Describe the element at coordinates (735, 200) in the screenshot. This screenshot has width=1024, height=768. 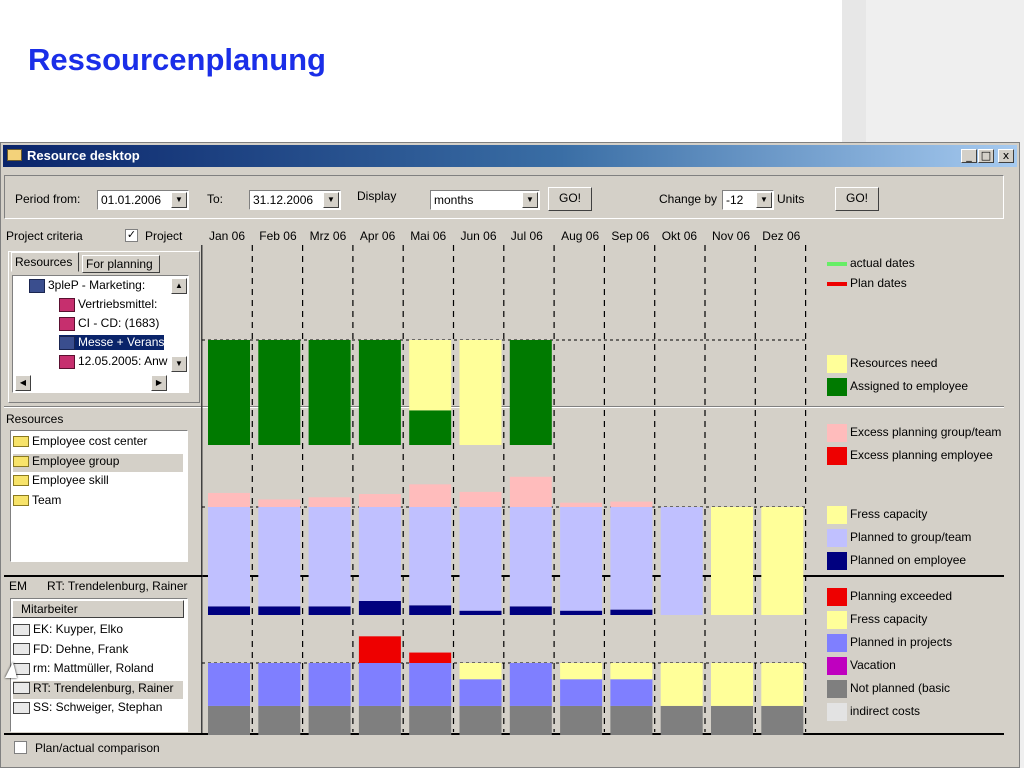
I see `change-by-value: -12` at that location.